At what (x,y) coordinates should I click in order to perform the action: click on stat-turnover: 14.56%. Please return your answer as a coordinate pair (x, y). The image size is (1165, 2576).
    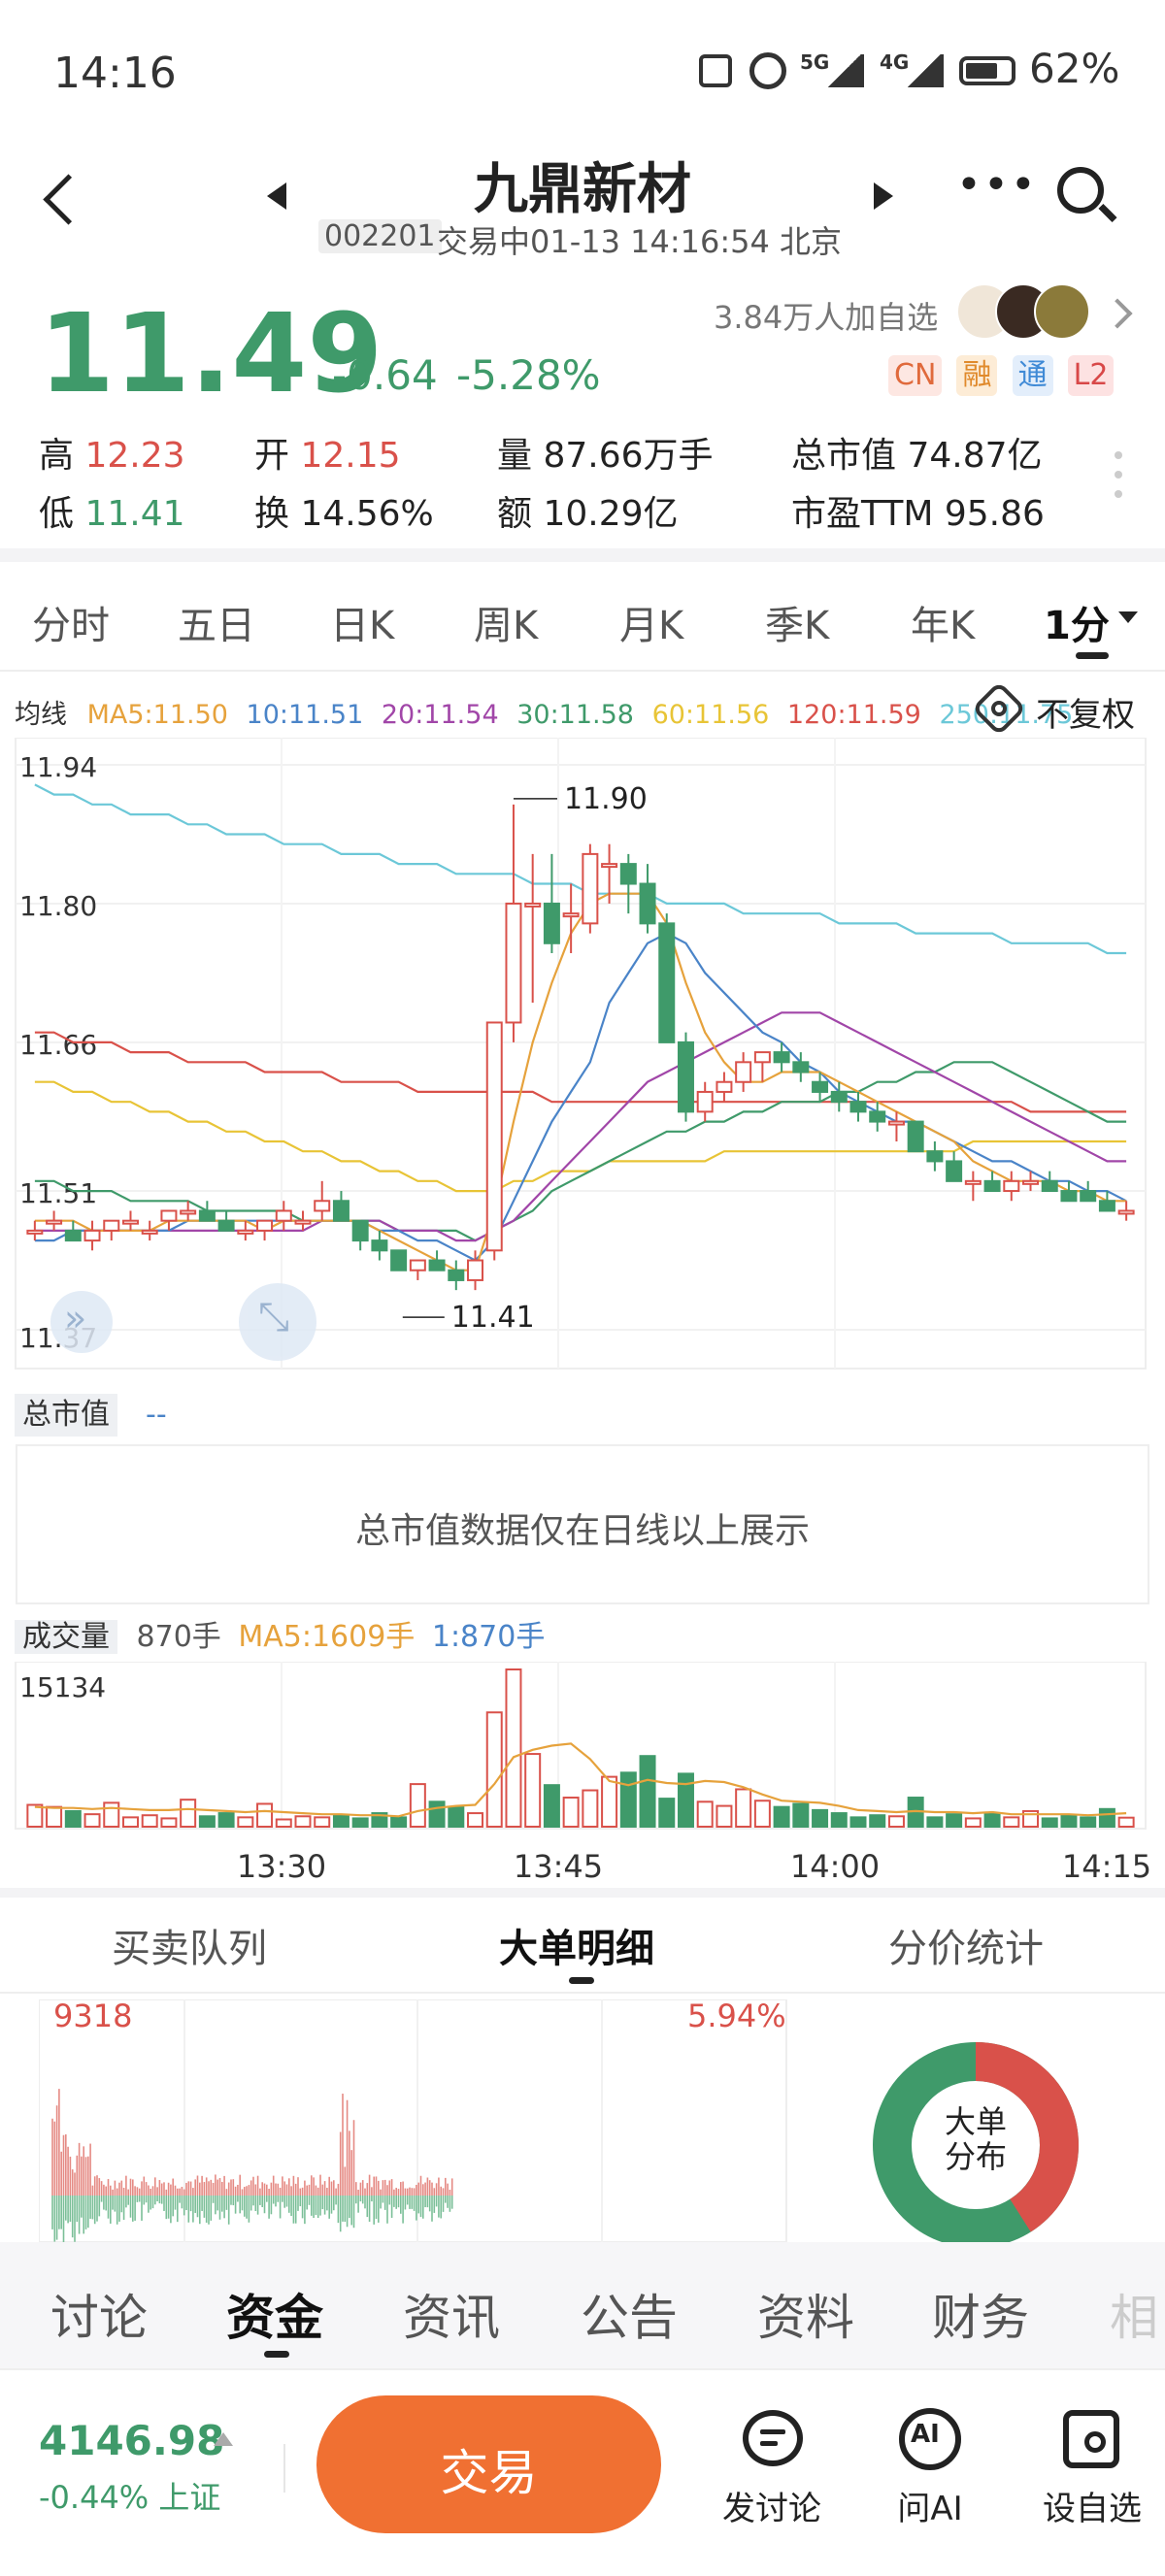
    Looking at the image, I should click on (367, 514).